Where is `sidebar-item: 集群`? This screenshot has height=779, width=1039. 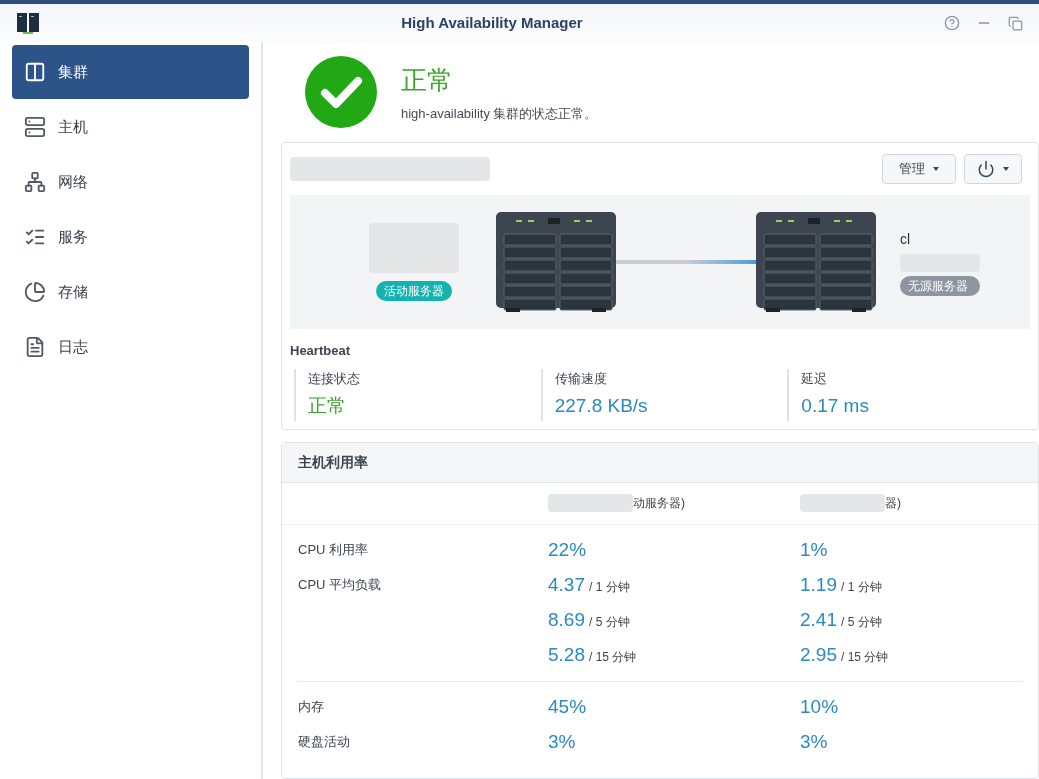 sidebar-item: 集群 is located at coordinates (130, 72).